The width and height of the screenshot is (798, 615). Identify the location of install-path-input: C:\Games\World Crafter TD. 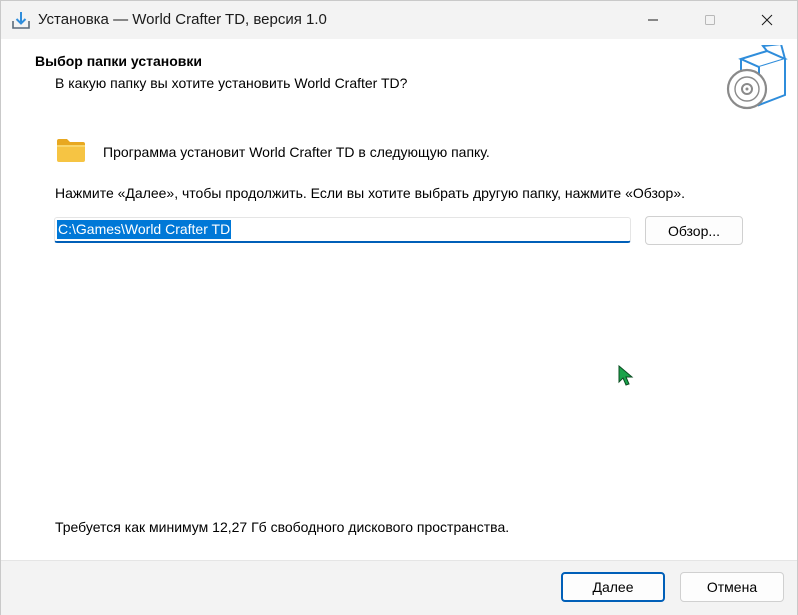
(342, 230).